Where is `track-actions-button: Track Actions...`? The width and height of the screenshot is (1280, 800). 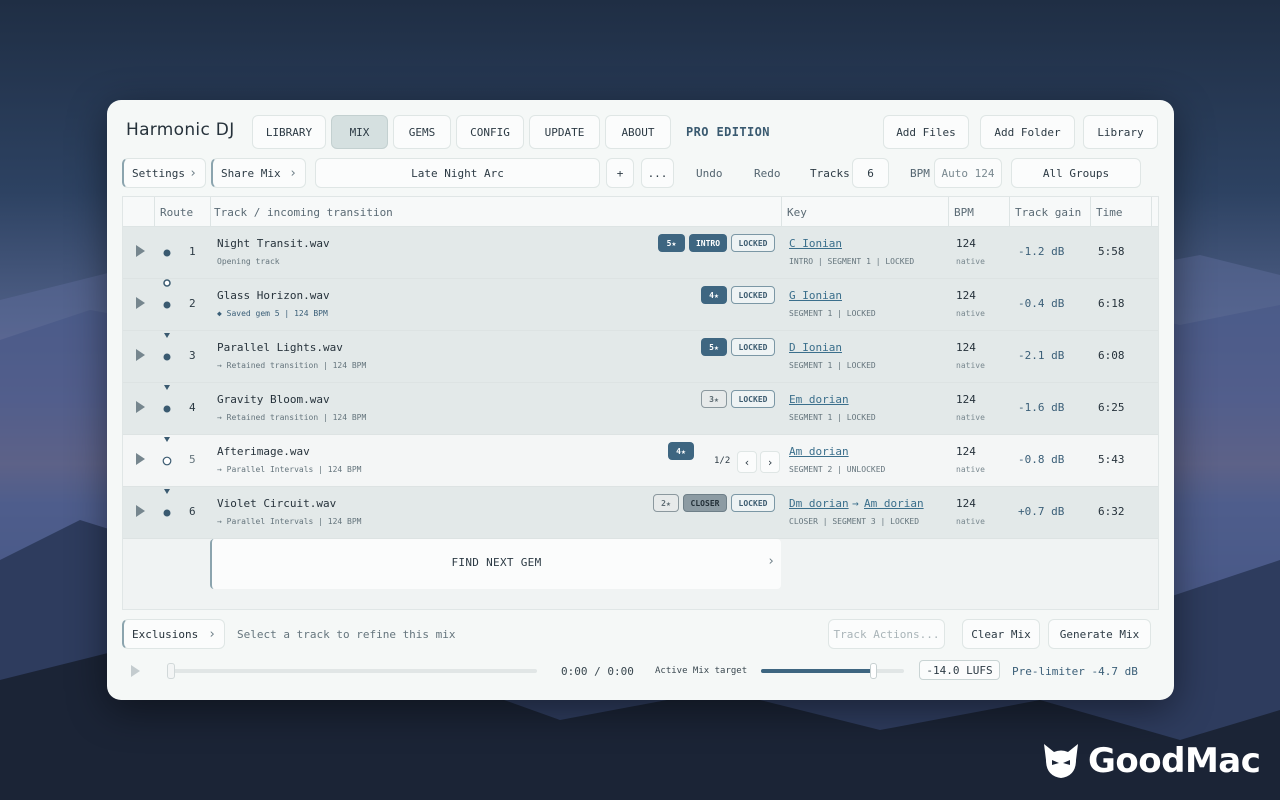 track-actions-button: Track Actions... is located at coordinates (886, 634).